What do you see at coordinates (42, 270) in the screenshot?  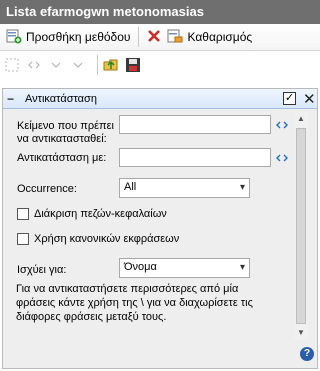 I see `applies-to-label: Ισχύει για:` at bounding box center [42, 270].